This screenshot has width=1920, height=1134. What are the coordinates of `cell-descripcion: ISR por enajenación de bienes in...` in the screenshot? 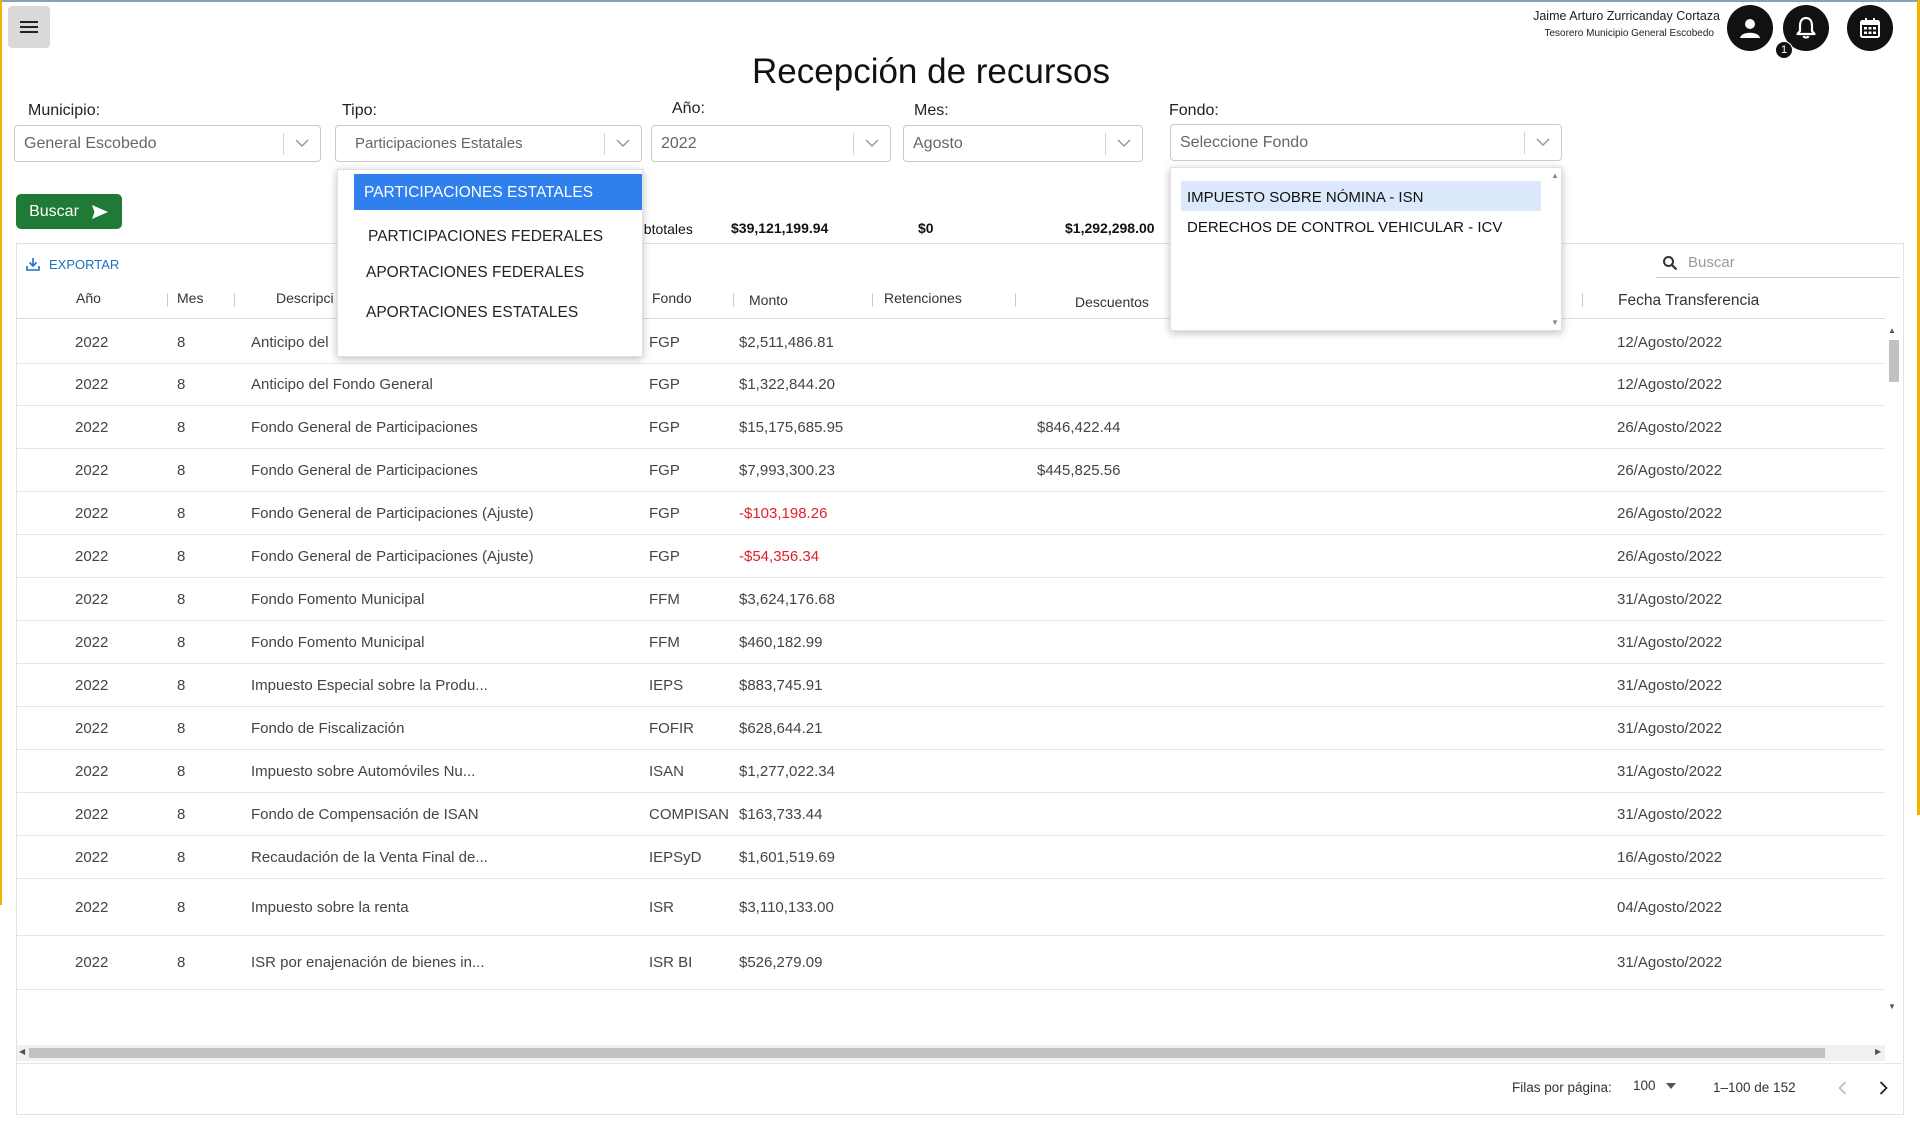 It's located at (368, 962).